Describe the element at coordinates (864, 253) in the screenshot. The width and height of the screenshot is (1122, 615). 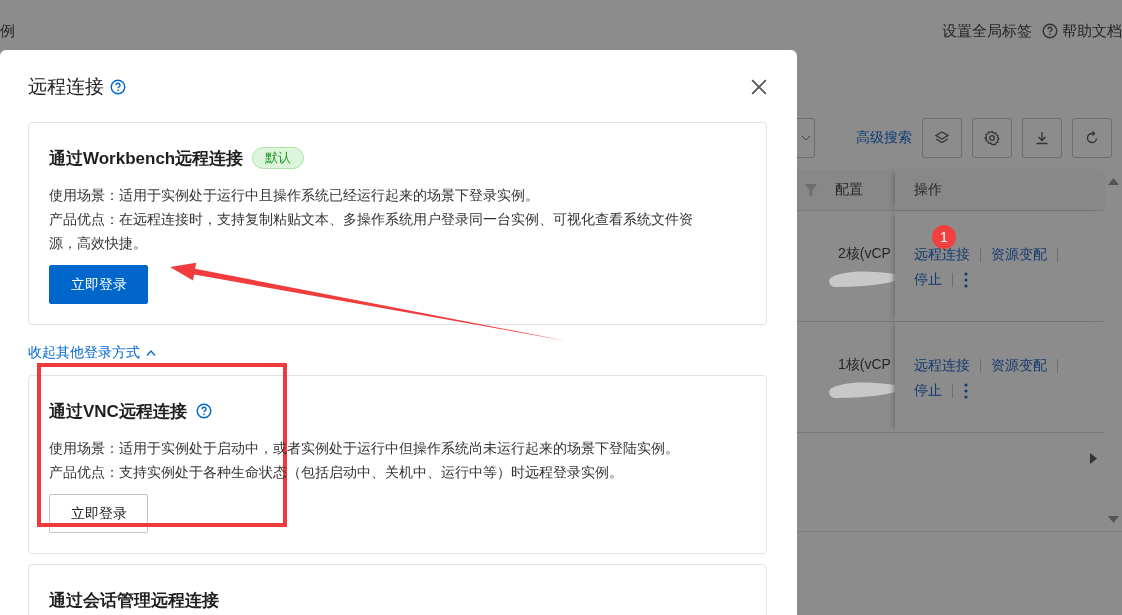
I see `config-cell: 2核(vCP` at that location.